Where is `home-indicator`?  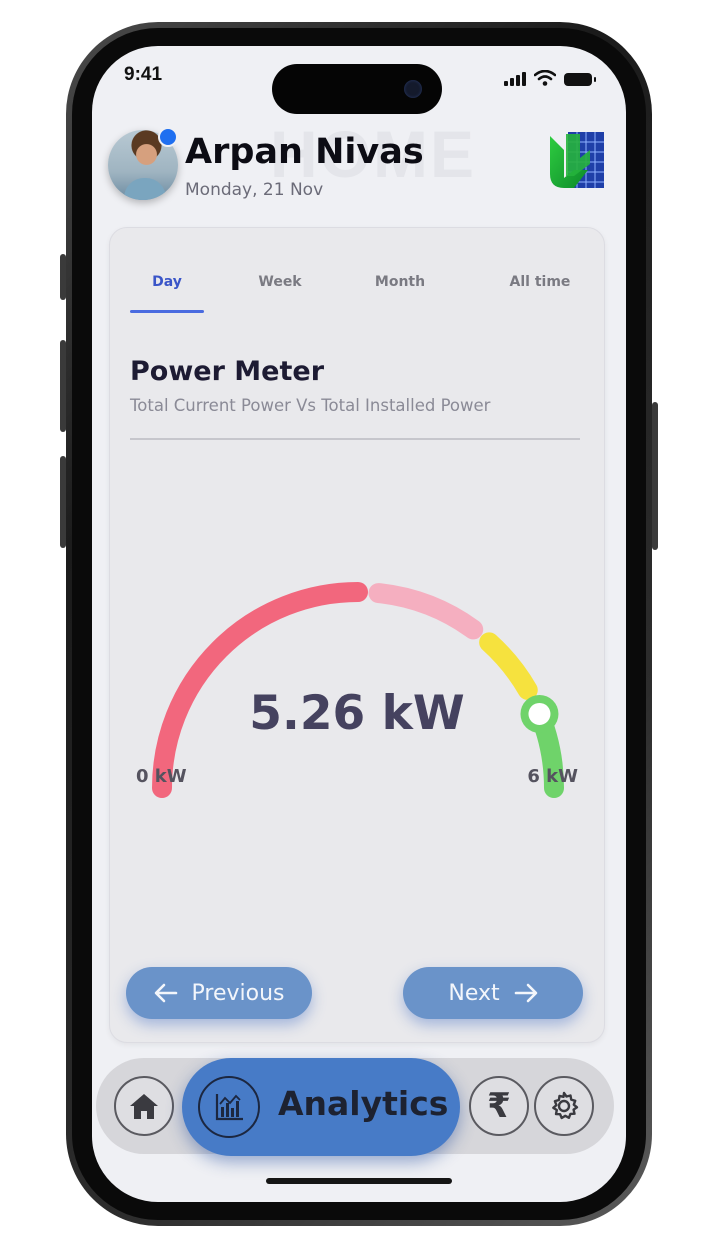 home-indicator is located at coordinates (359, 1181).